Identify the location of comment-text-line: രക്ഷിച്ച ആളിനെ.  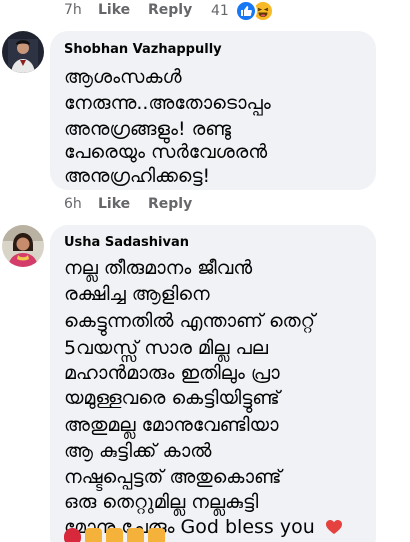
(137, 294).